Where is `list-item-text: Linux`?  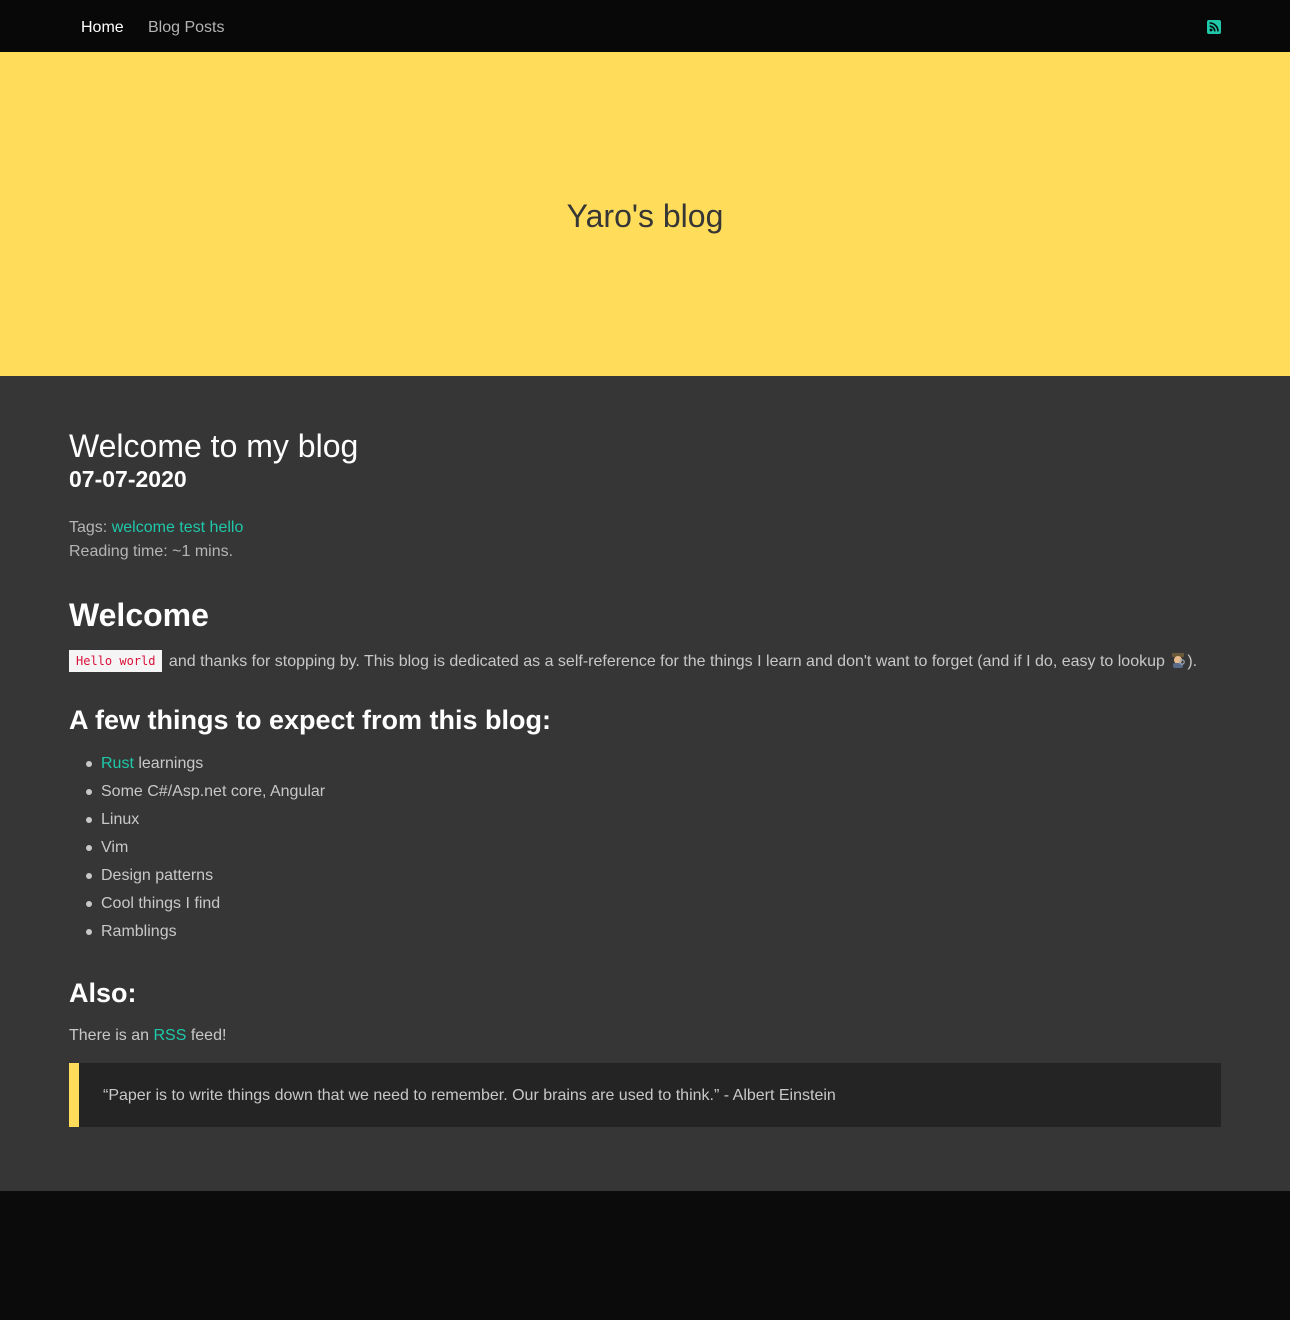
list-item-text: Linux is located at coordinates (120, 819).